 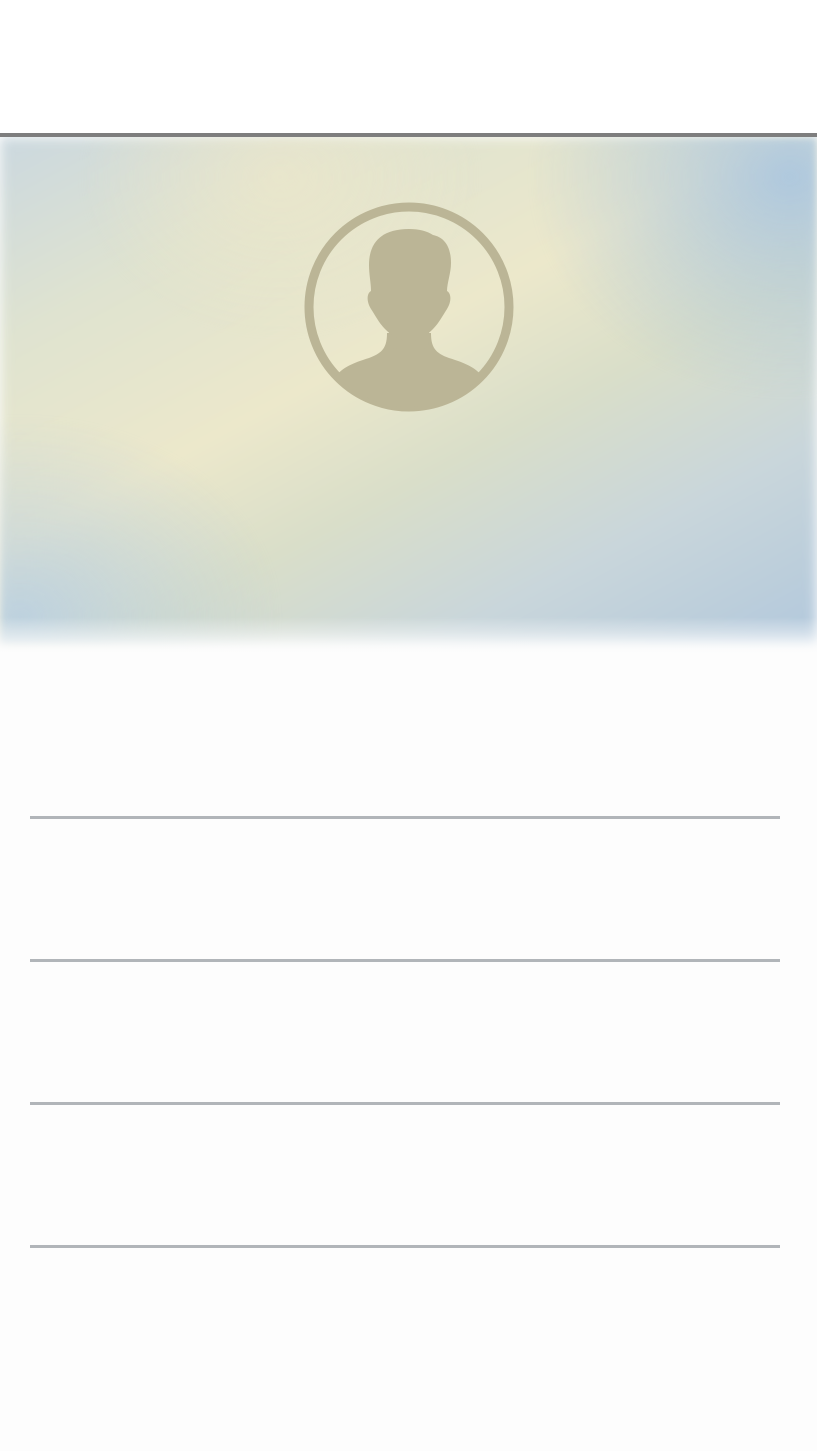 What do you see at coordinates (408, 636) in the screenshot?
I see `profile-header-fade` at bounding box center [408, 636].